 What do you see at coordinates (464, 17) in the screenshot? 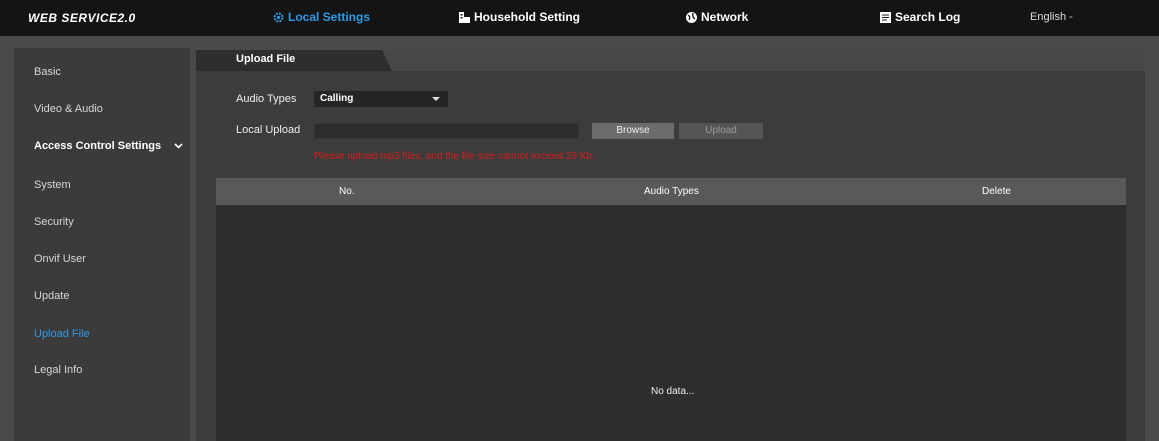
I see `building-icon` at bounding box center [464, 17].